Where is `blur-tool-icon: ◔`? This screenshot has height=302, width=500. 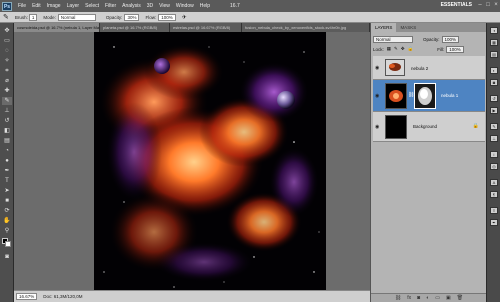 blur-tool-icon: ◔ is located at coordinates (7, 151).